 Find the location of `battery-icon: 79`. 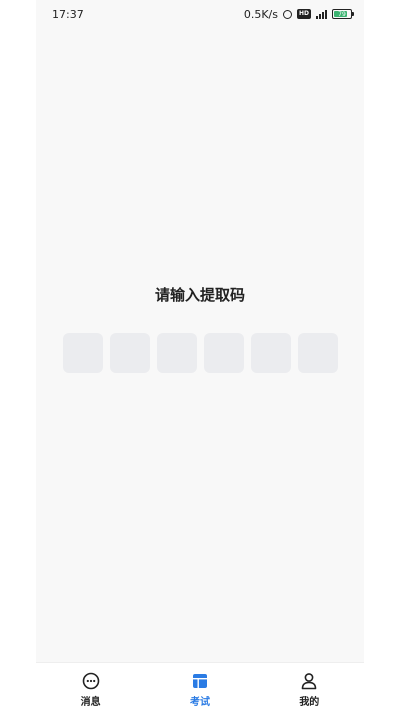

battery-icon: 79 is located at coordinates (343, 14).